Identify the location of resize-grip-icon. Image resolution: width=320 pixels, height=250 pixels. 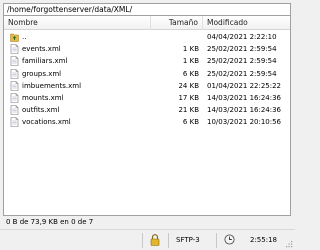
(289, 244).